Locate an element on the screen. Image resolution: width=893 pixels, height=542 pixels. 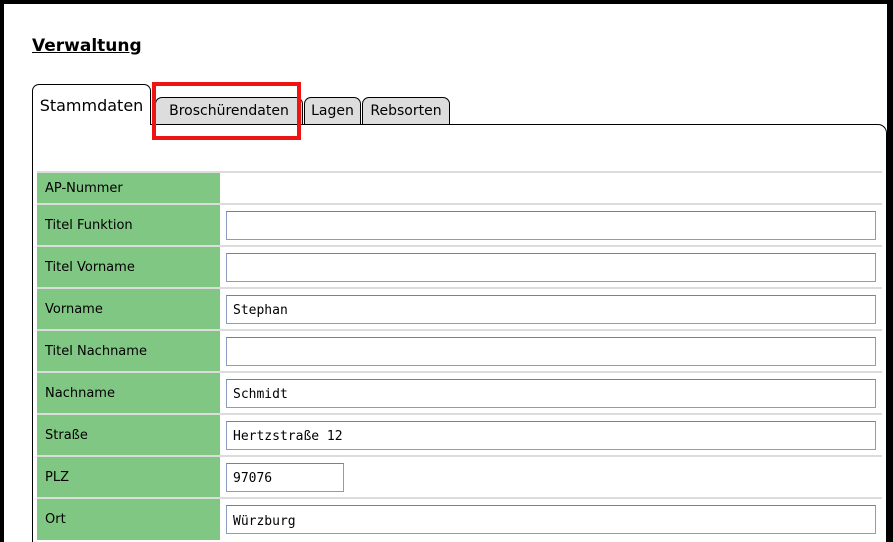
titel-funktion-label: Titel Funktion is located at coordinates (128, 224).